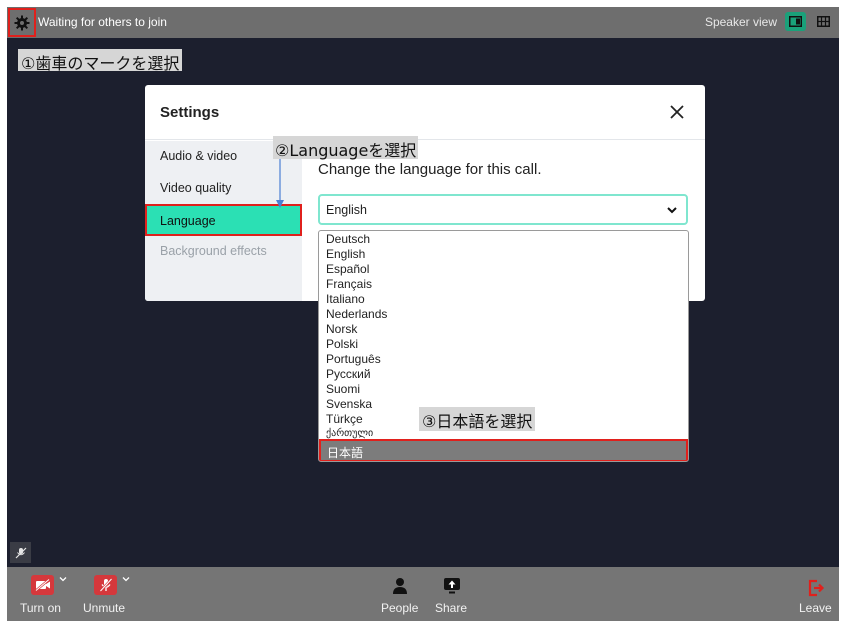 Image resolution: width=846 pixels, height=628 pixels. I want to click on sidebar-item-language: Language, so click(223, 220).